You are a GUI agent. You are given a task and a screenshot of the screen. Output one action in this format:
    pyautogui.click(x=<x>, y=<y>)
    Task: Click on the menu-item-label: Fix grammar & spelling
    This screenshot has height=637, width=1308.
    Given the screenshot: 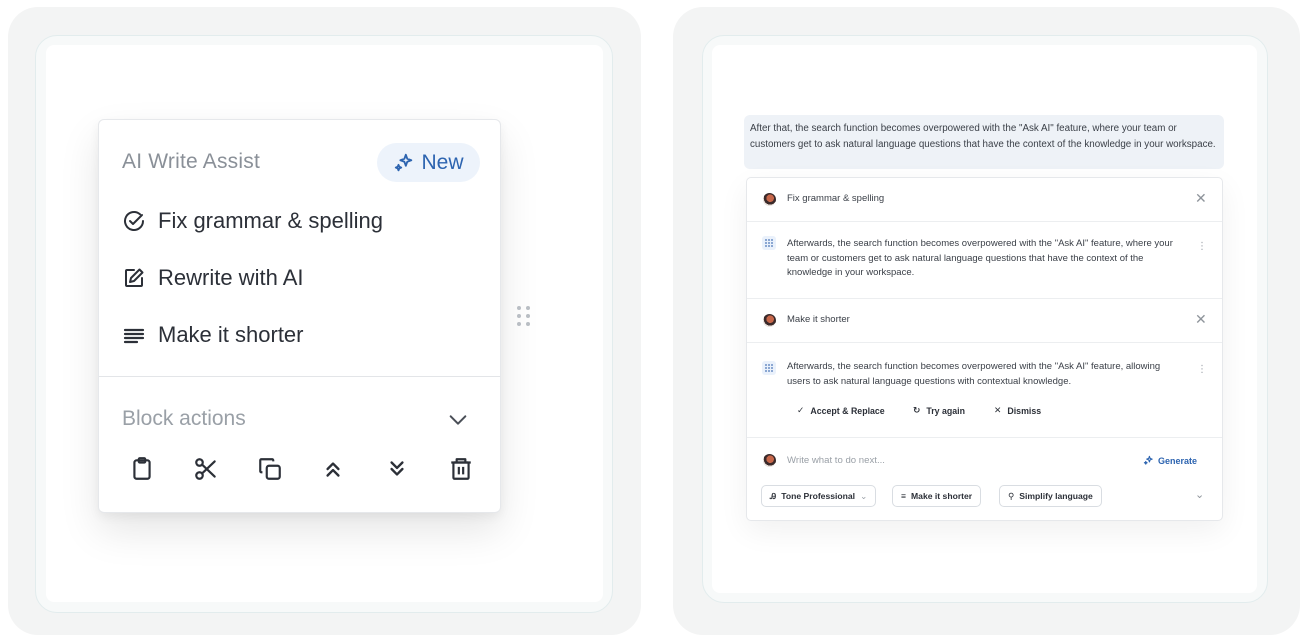 What is the action you would take?
    pyautogui.click(x=270, y=220)
    